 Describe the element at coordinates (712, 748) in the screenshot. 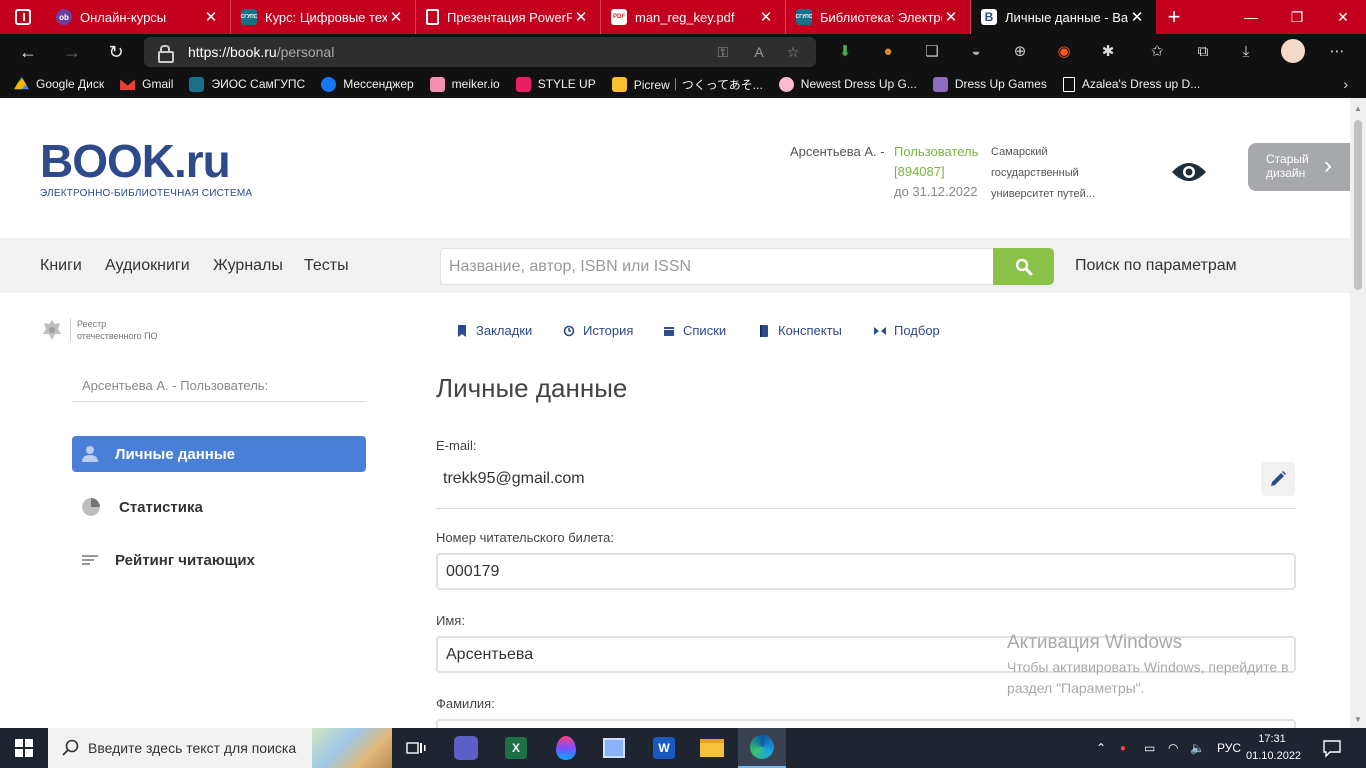

I see `taskbar-explorer` at that location.